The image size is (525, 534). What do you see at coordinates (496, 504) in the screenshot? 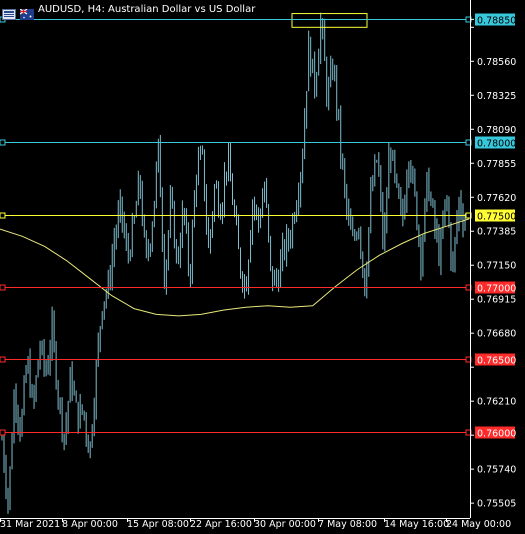
I see `price-tick-label: 0.75505` at bounding box center [496, 504].